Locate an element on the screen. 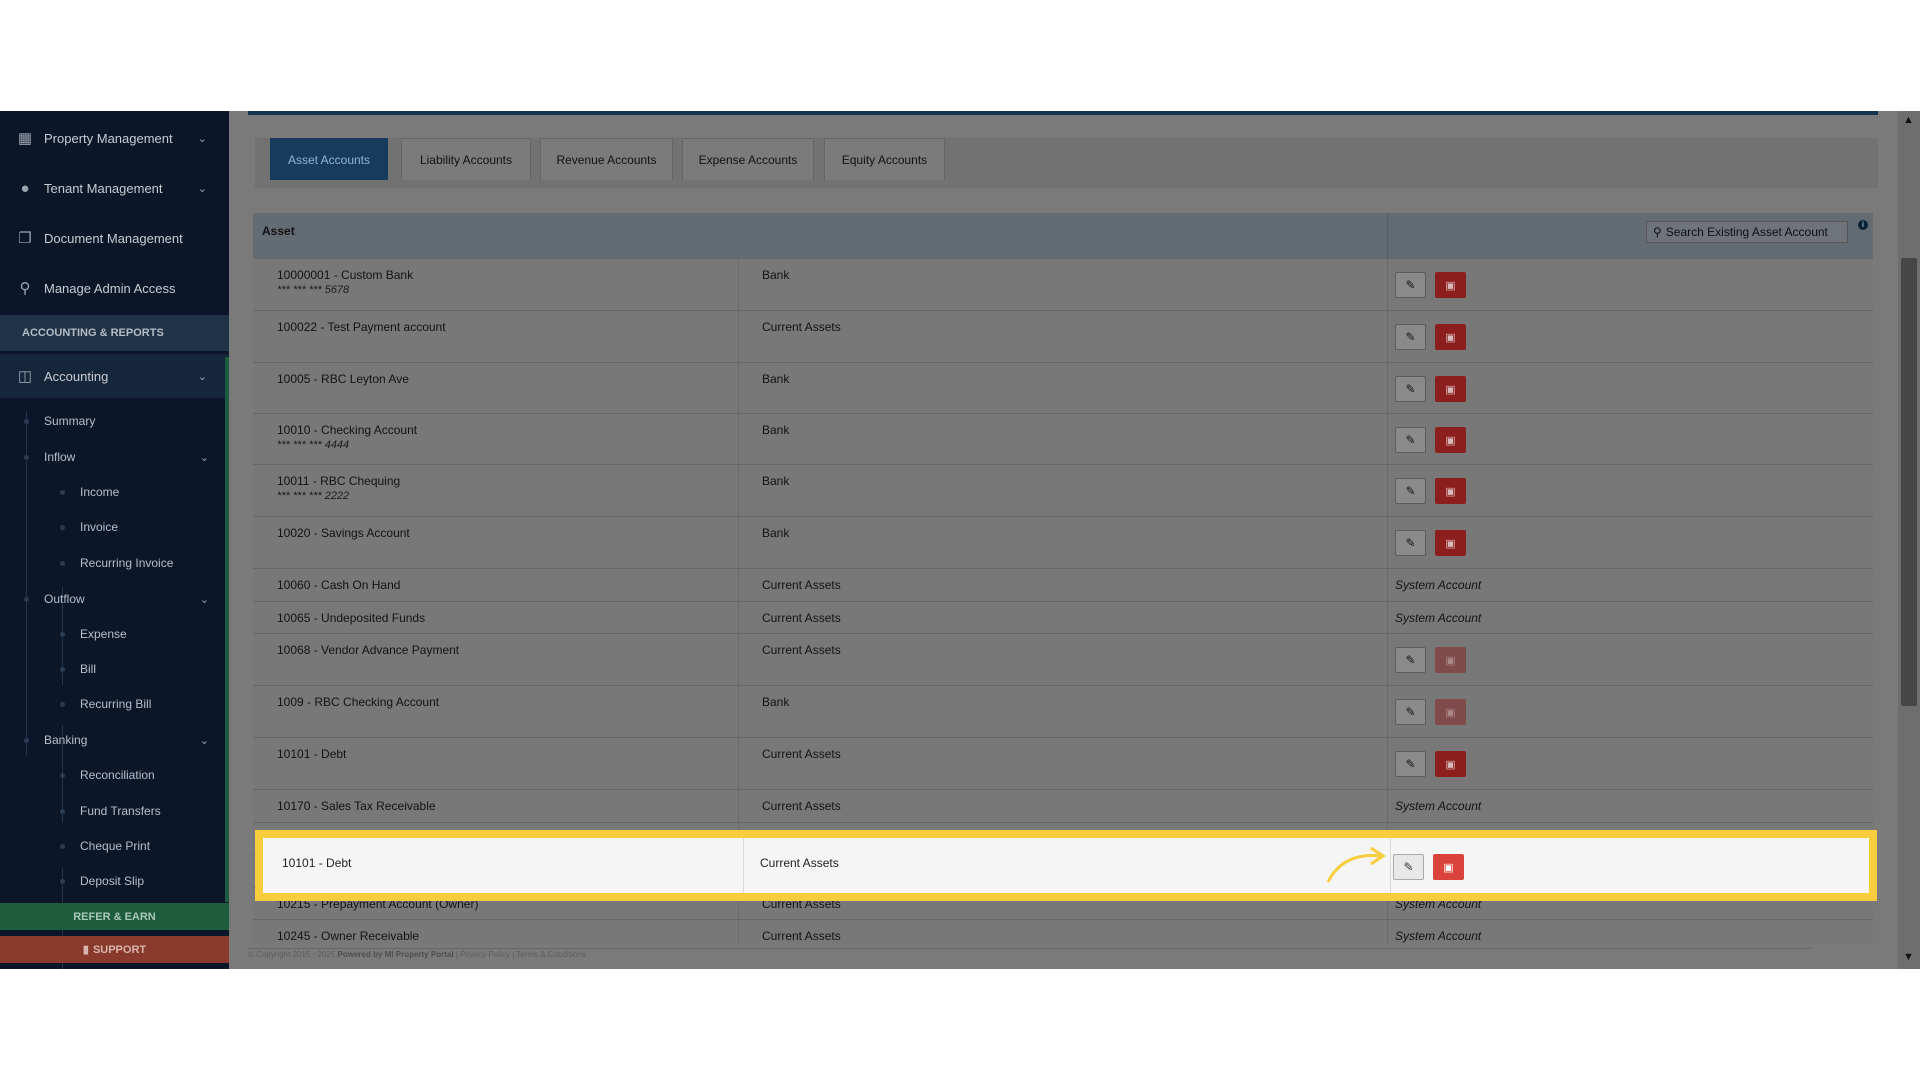  search-icon: ⚲ is located at coordinates (1657, 232).